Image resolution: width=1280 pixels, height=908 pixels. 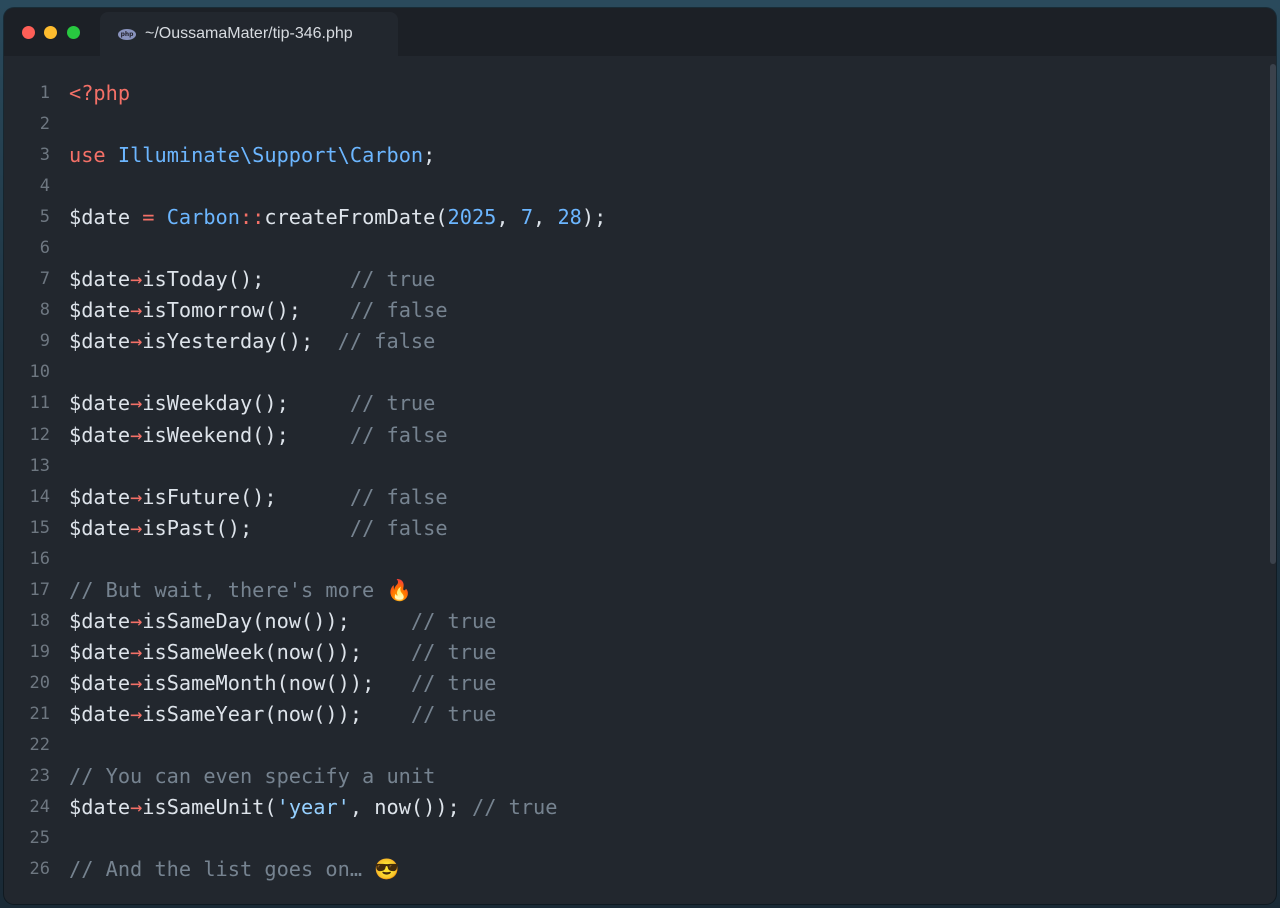 I want to click on code-token: isSameWeek(now());, so click(x=276, y=651).